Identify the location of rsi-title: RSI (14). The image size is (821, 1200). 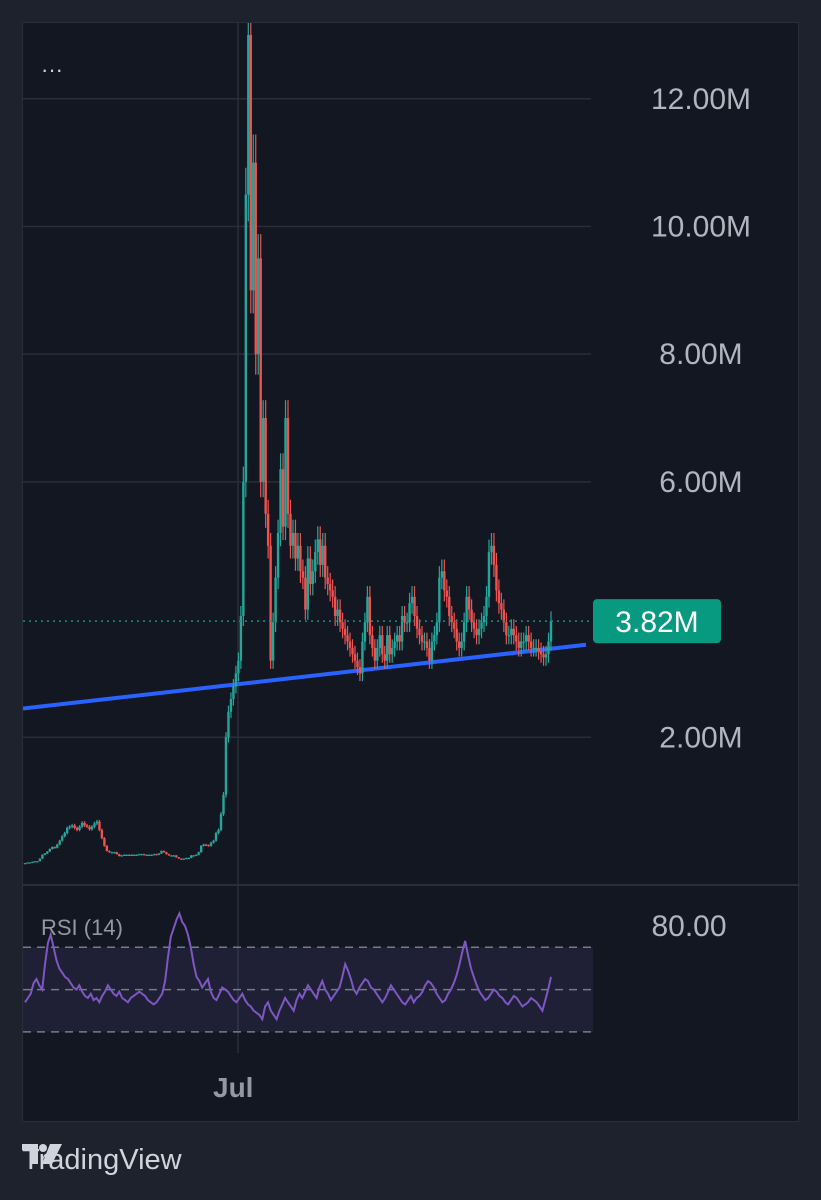
(82, 927).